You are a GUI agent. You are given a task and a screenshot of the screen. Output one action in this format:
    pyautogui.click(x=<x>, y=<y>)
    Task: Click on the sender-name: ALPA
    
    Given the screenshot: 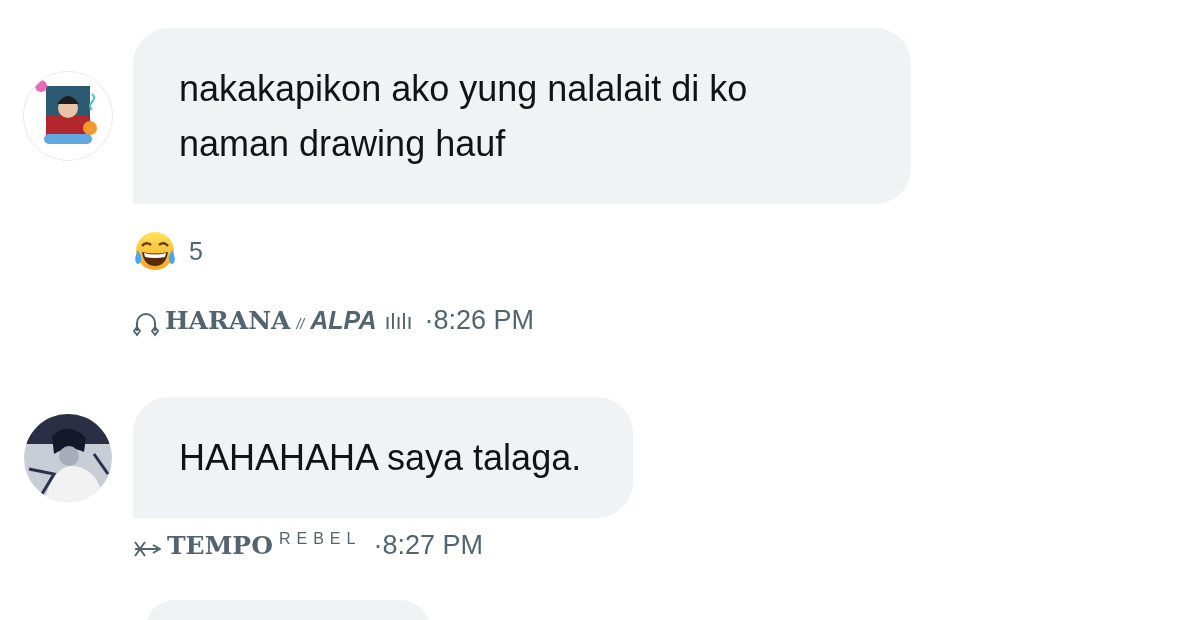 What is the action you would take?
    pyautogui.click(x=343, y=320)
    